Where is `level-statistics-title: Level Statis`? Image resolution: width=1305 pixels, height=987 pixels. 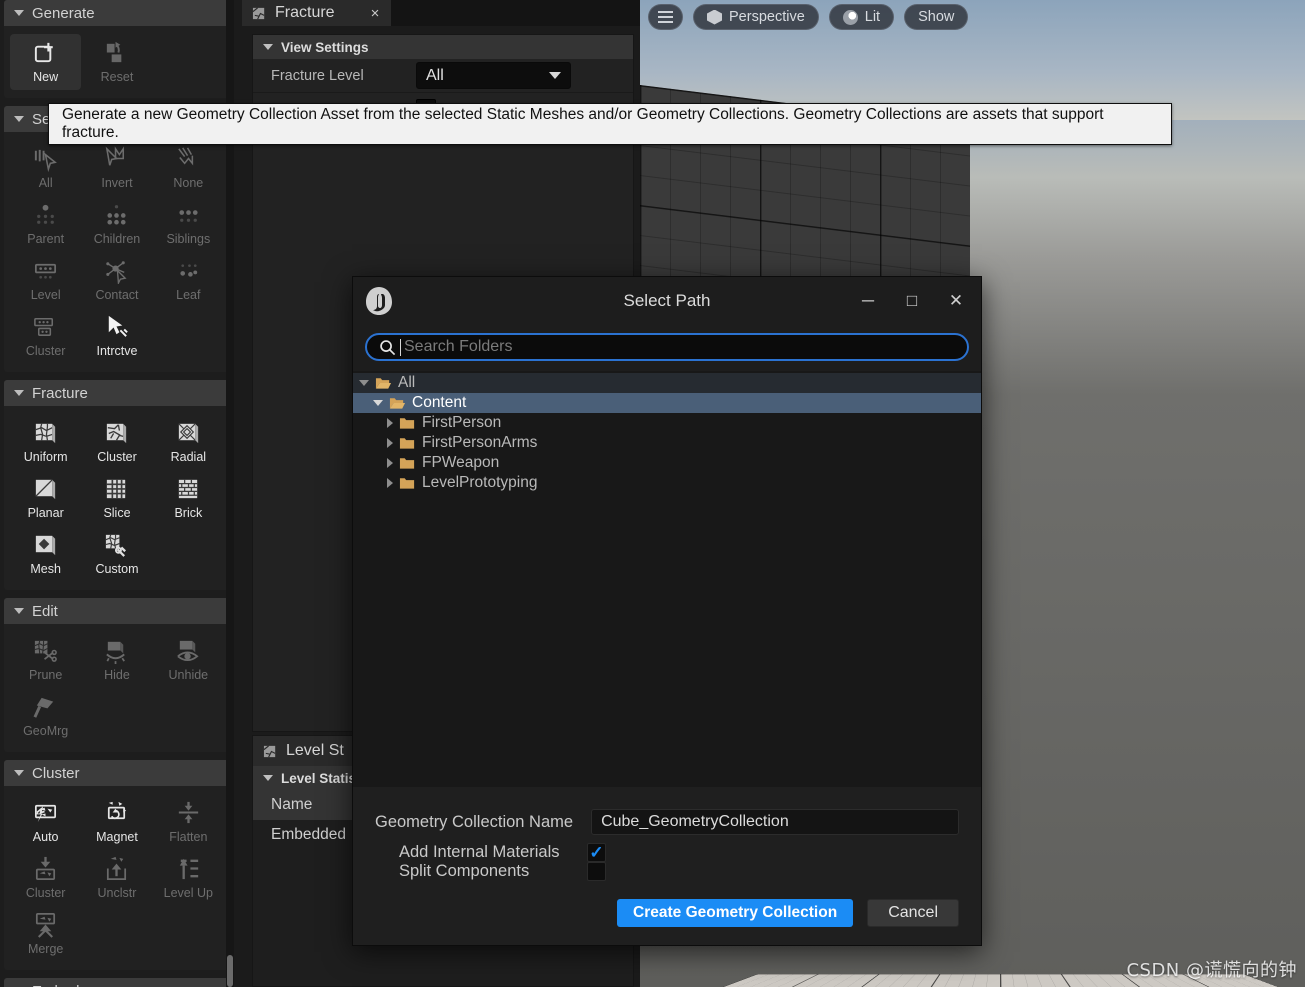
level-statistics-title: Level Statis is located at coordinates (319, 778).